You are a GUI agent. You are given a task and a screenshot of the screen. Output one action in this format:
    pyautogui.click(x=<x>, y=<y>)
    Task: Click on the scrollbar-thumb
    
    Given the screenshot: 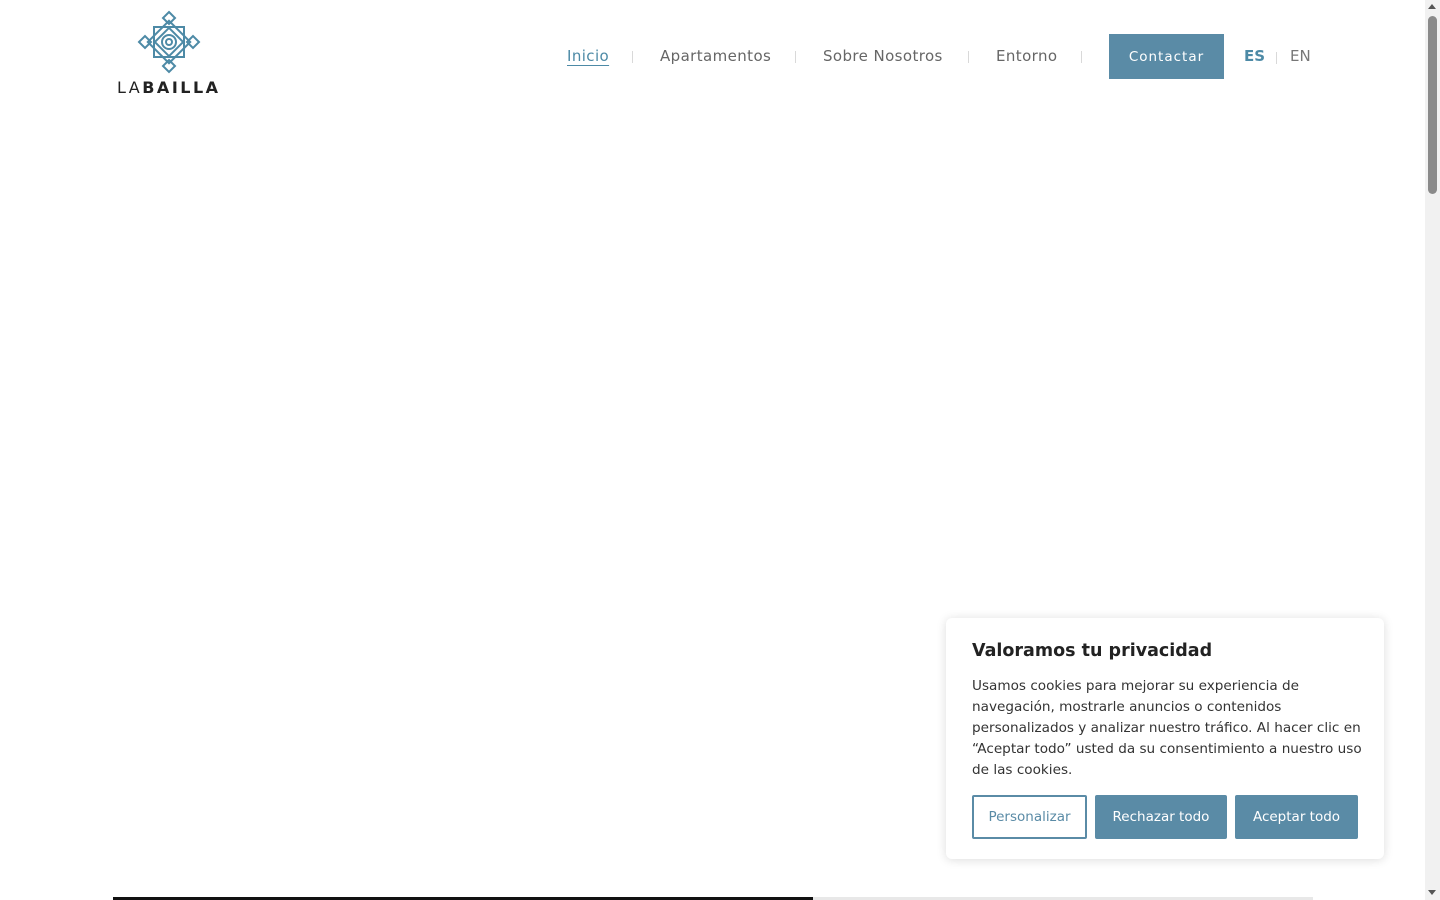 What is the action you would take?
    pyautogui.click(x=1432, y=105)
    